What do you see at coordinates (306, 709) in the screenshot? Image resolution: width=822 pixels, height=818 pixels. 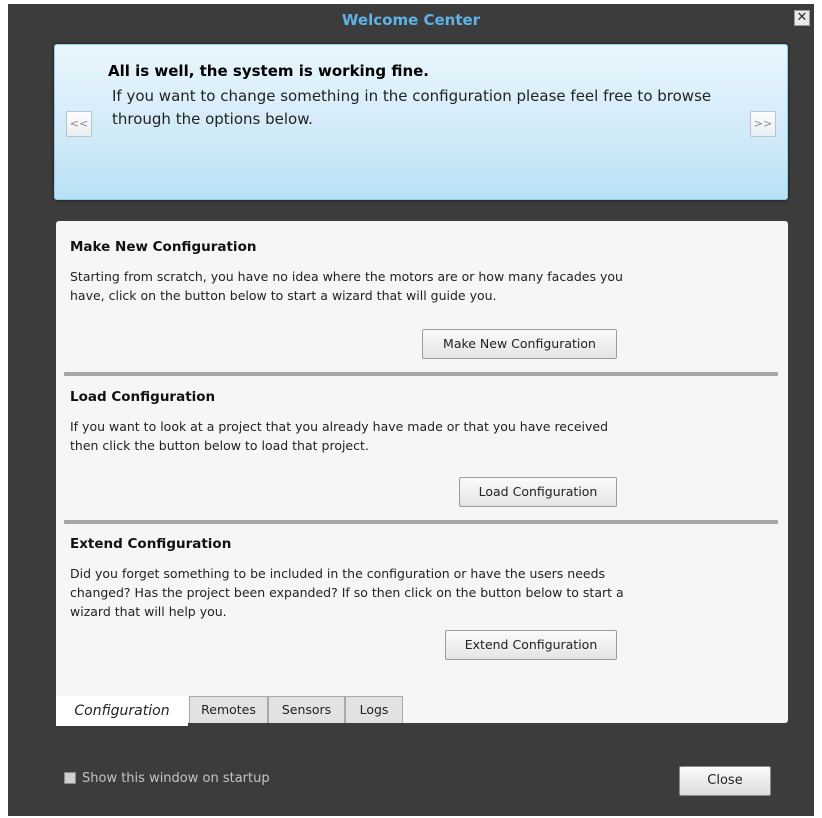 I see `tab-sensors: Sensors` at bounding box center [306, 709].